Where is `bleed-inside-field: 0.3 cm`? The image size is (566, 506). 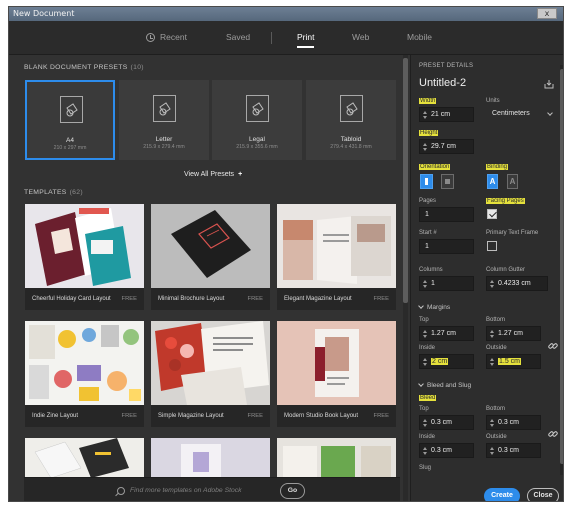 bleed-inside-field: 0.3 cm is located at coordinates (446, 450).